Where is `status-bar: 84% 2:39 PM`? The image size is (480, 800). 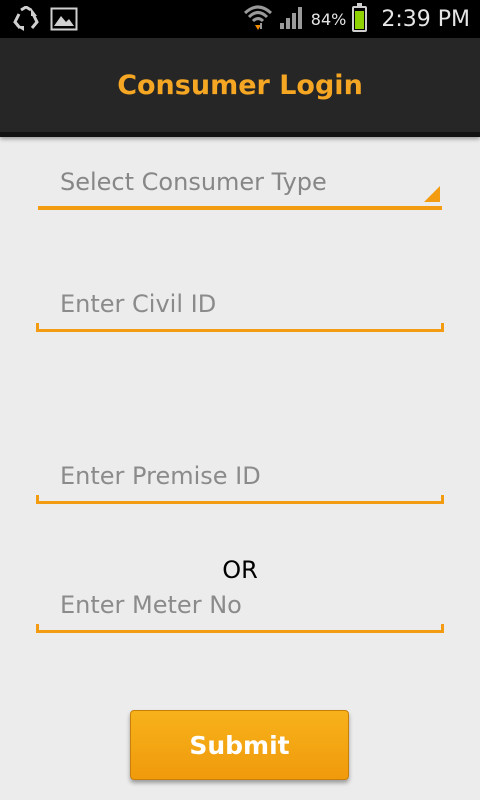
status-bar: 84% 2:39 PM is located at coordinates (240, 19).